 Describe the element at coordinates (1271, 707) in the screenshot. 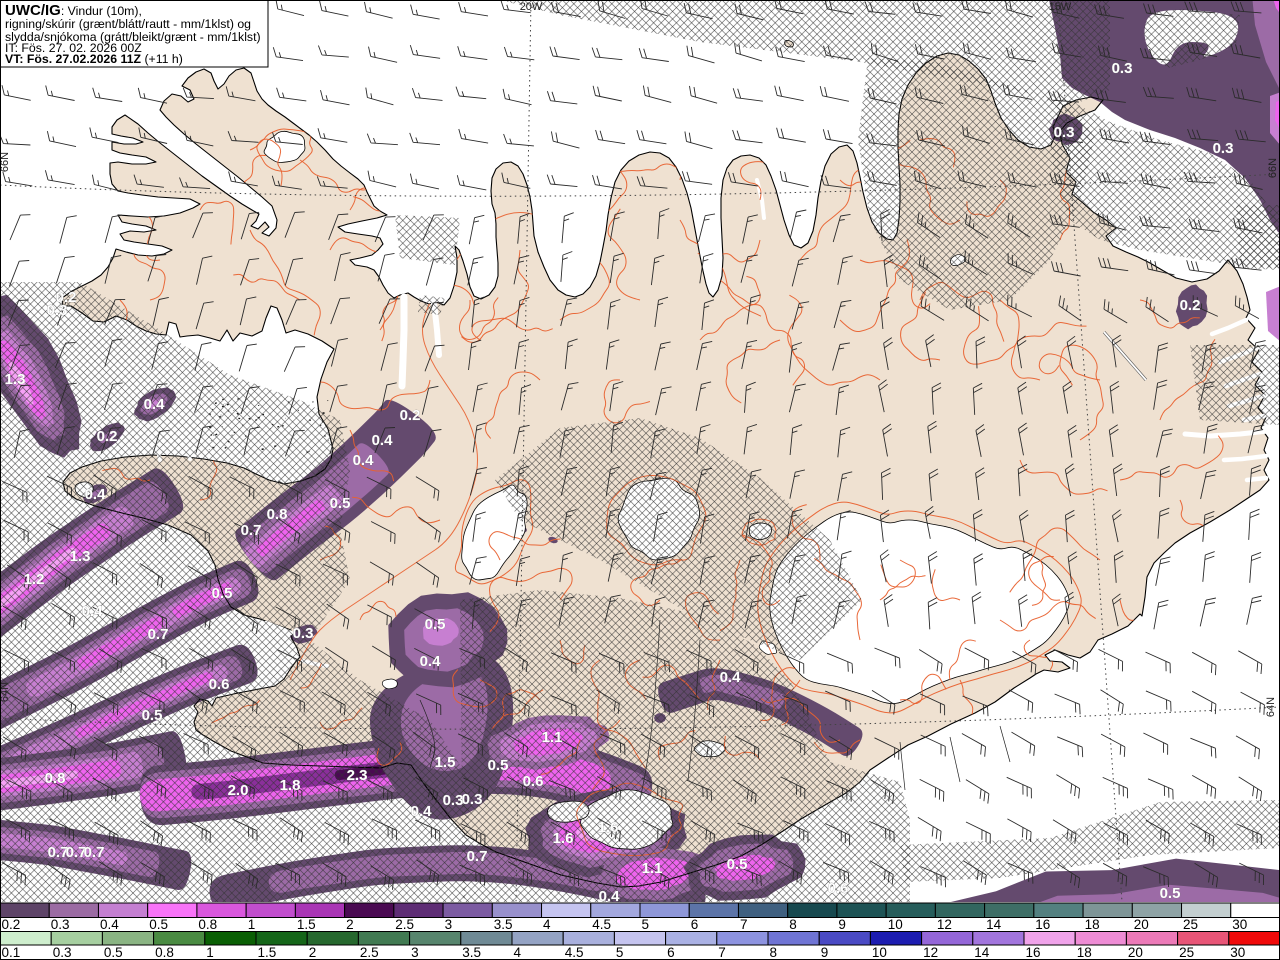

I see `svg-text: 64N` at that location.